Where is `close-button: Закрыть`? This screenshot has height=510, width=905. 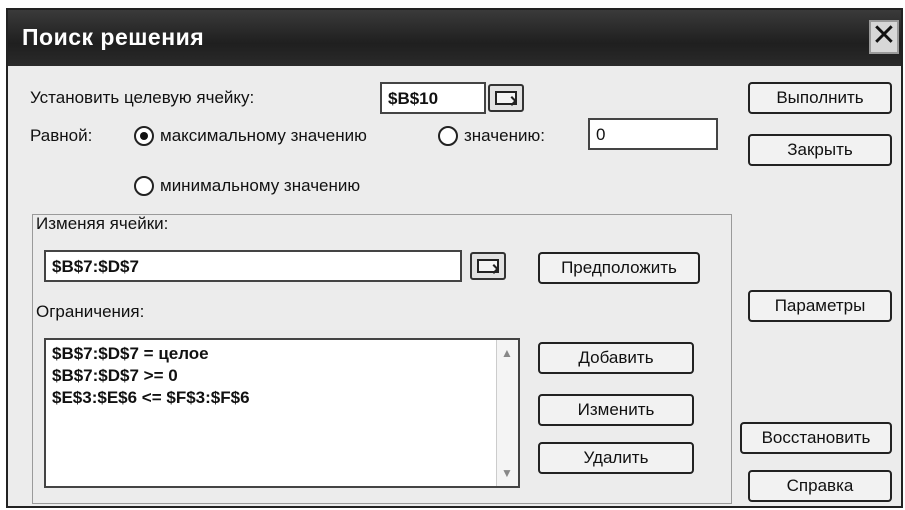
close-button: Закрыть is located at coordinates (820, 150).